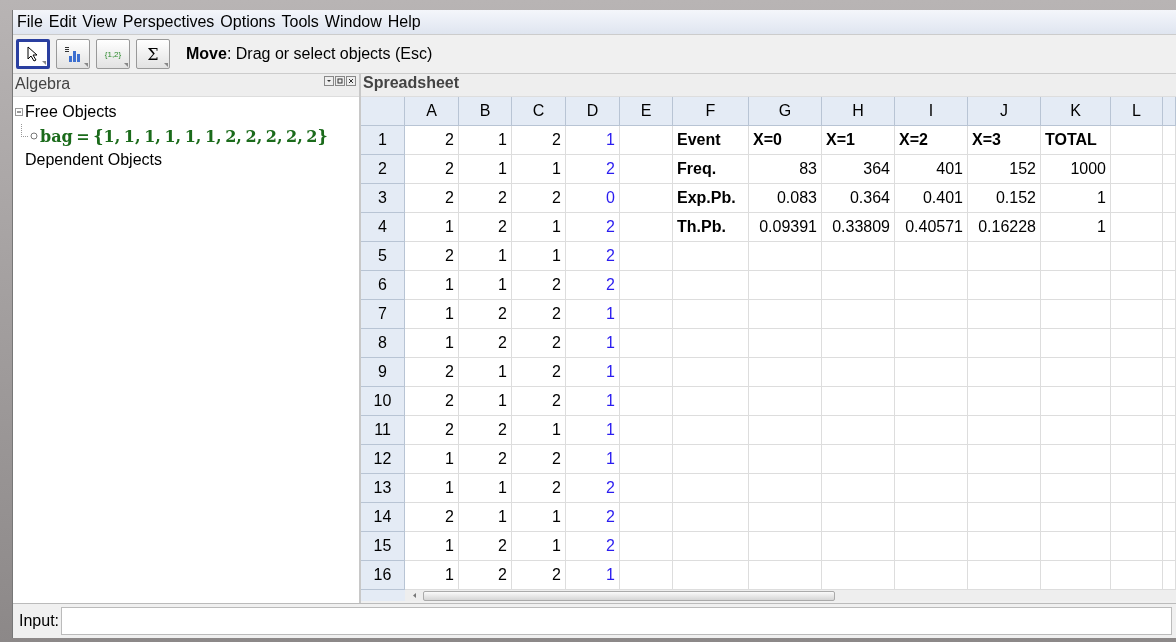  Describe the element at coordinates (383, 575) in the screenshot. I see `row-header: 16` at that location.